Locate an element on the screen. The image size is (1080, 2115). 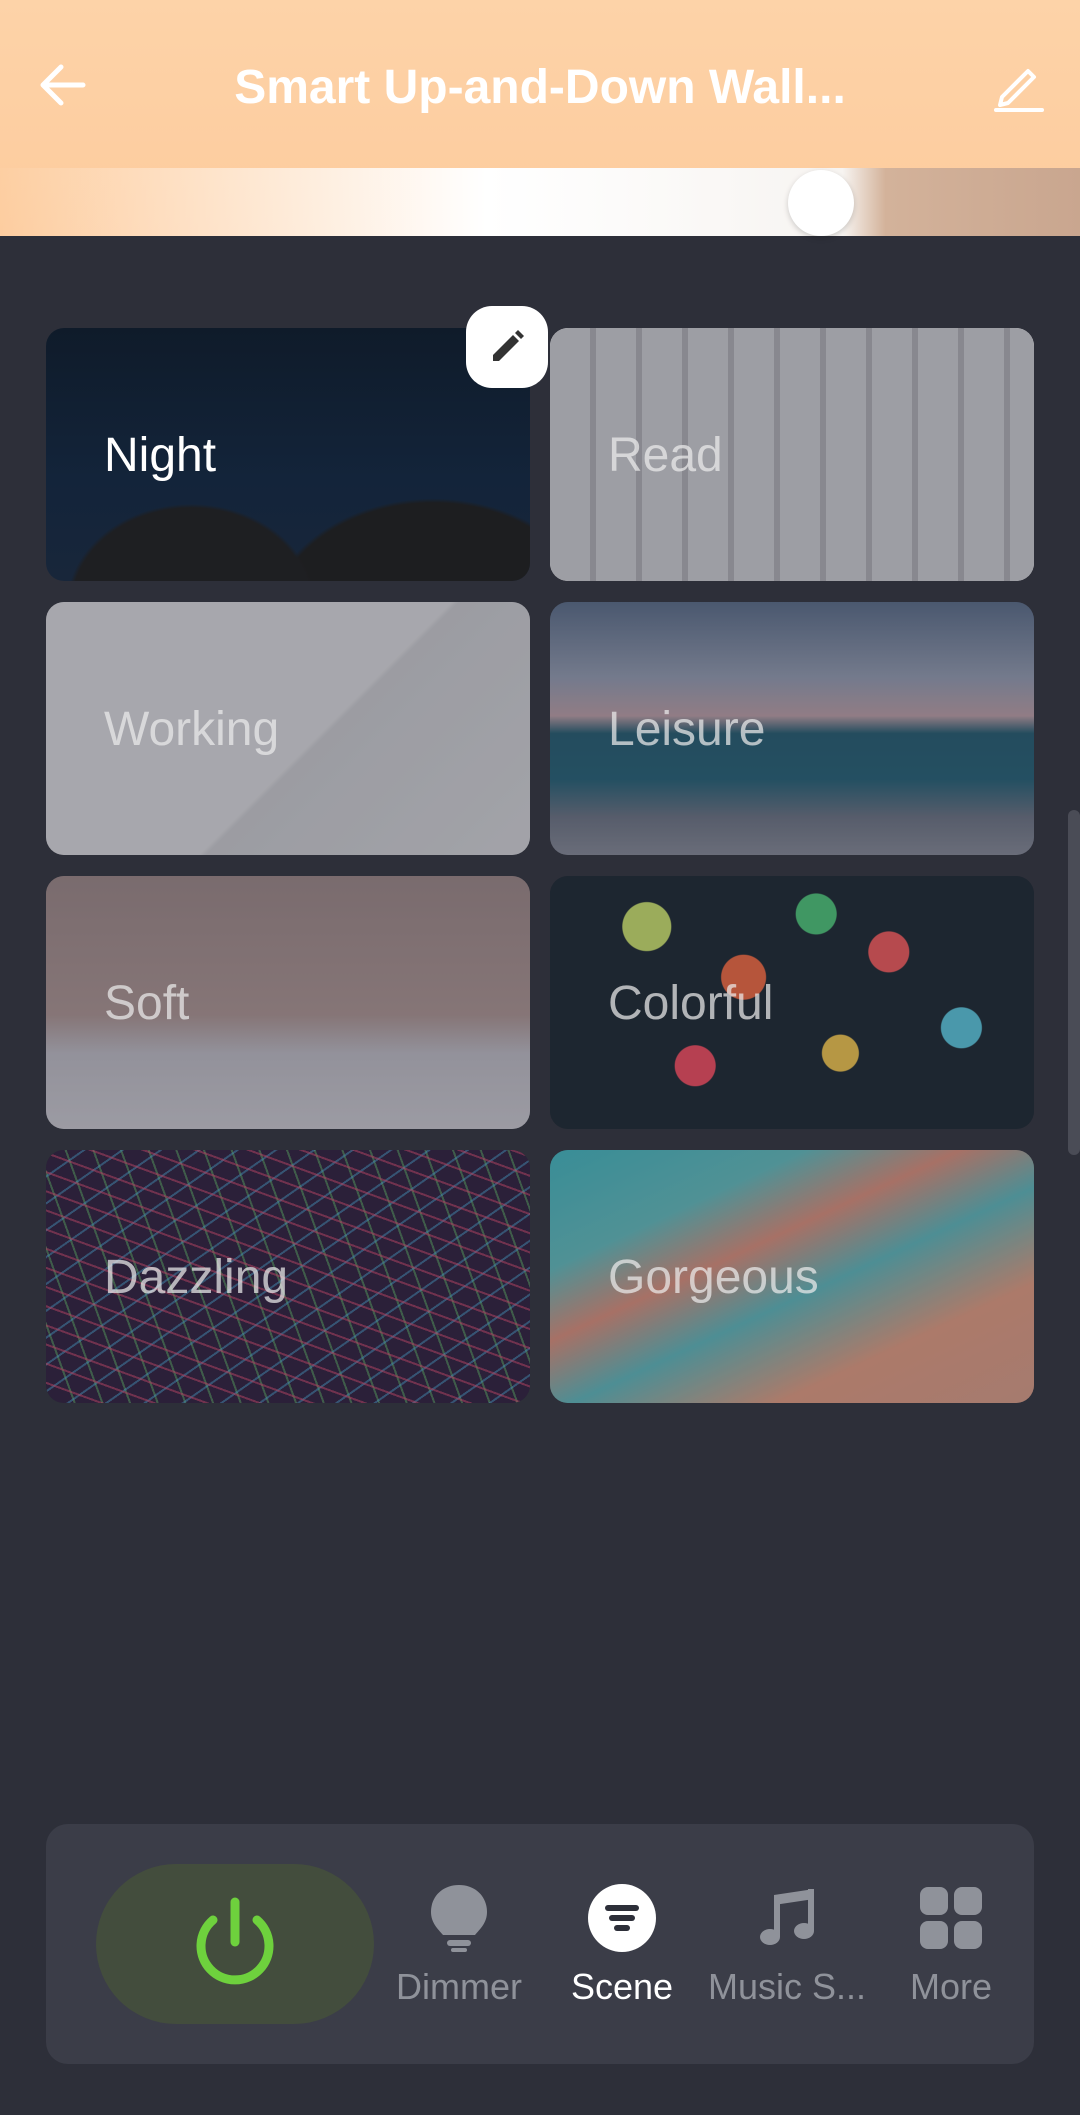
scene-card-gorgeous: Gorgeous is located at coordinates (792, 1276).